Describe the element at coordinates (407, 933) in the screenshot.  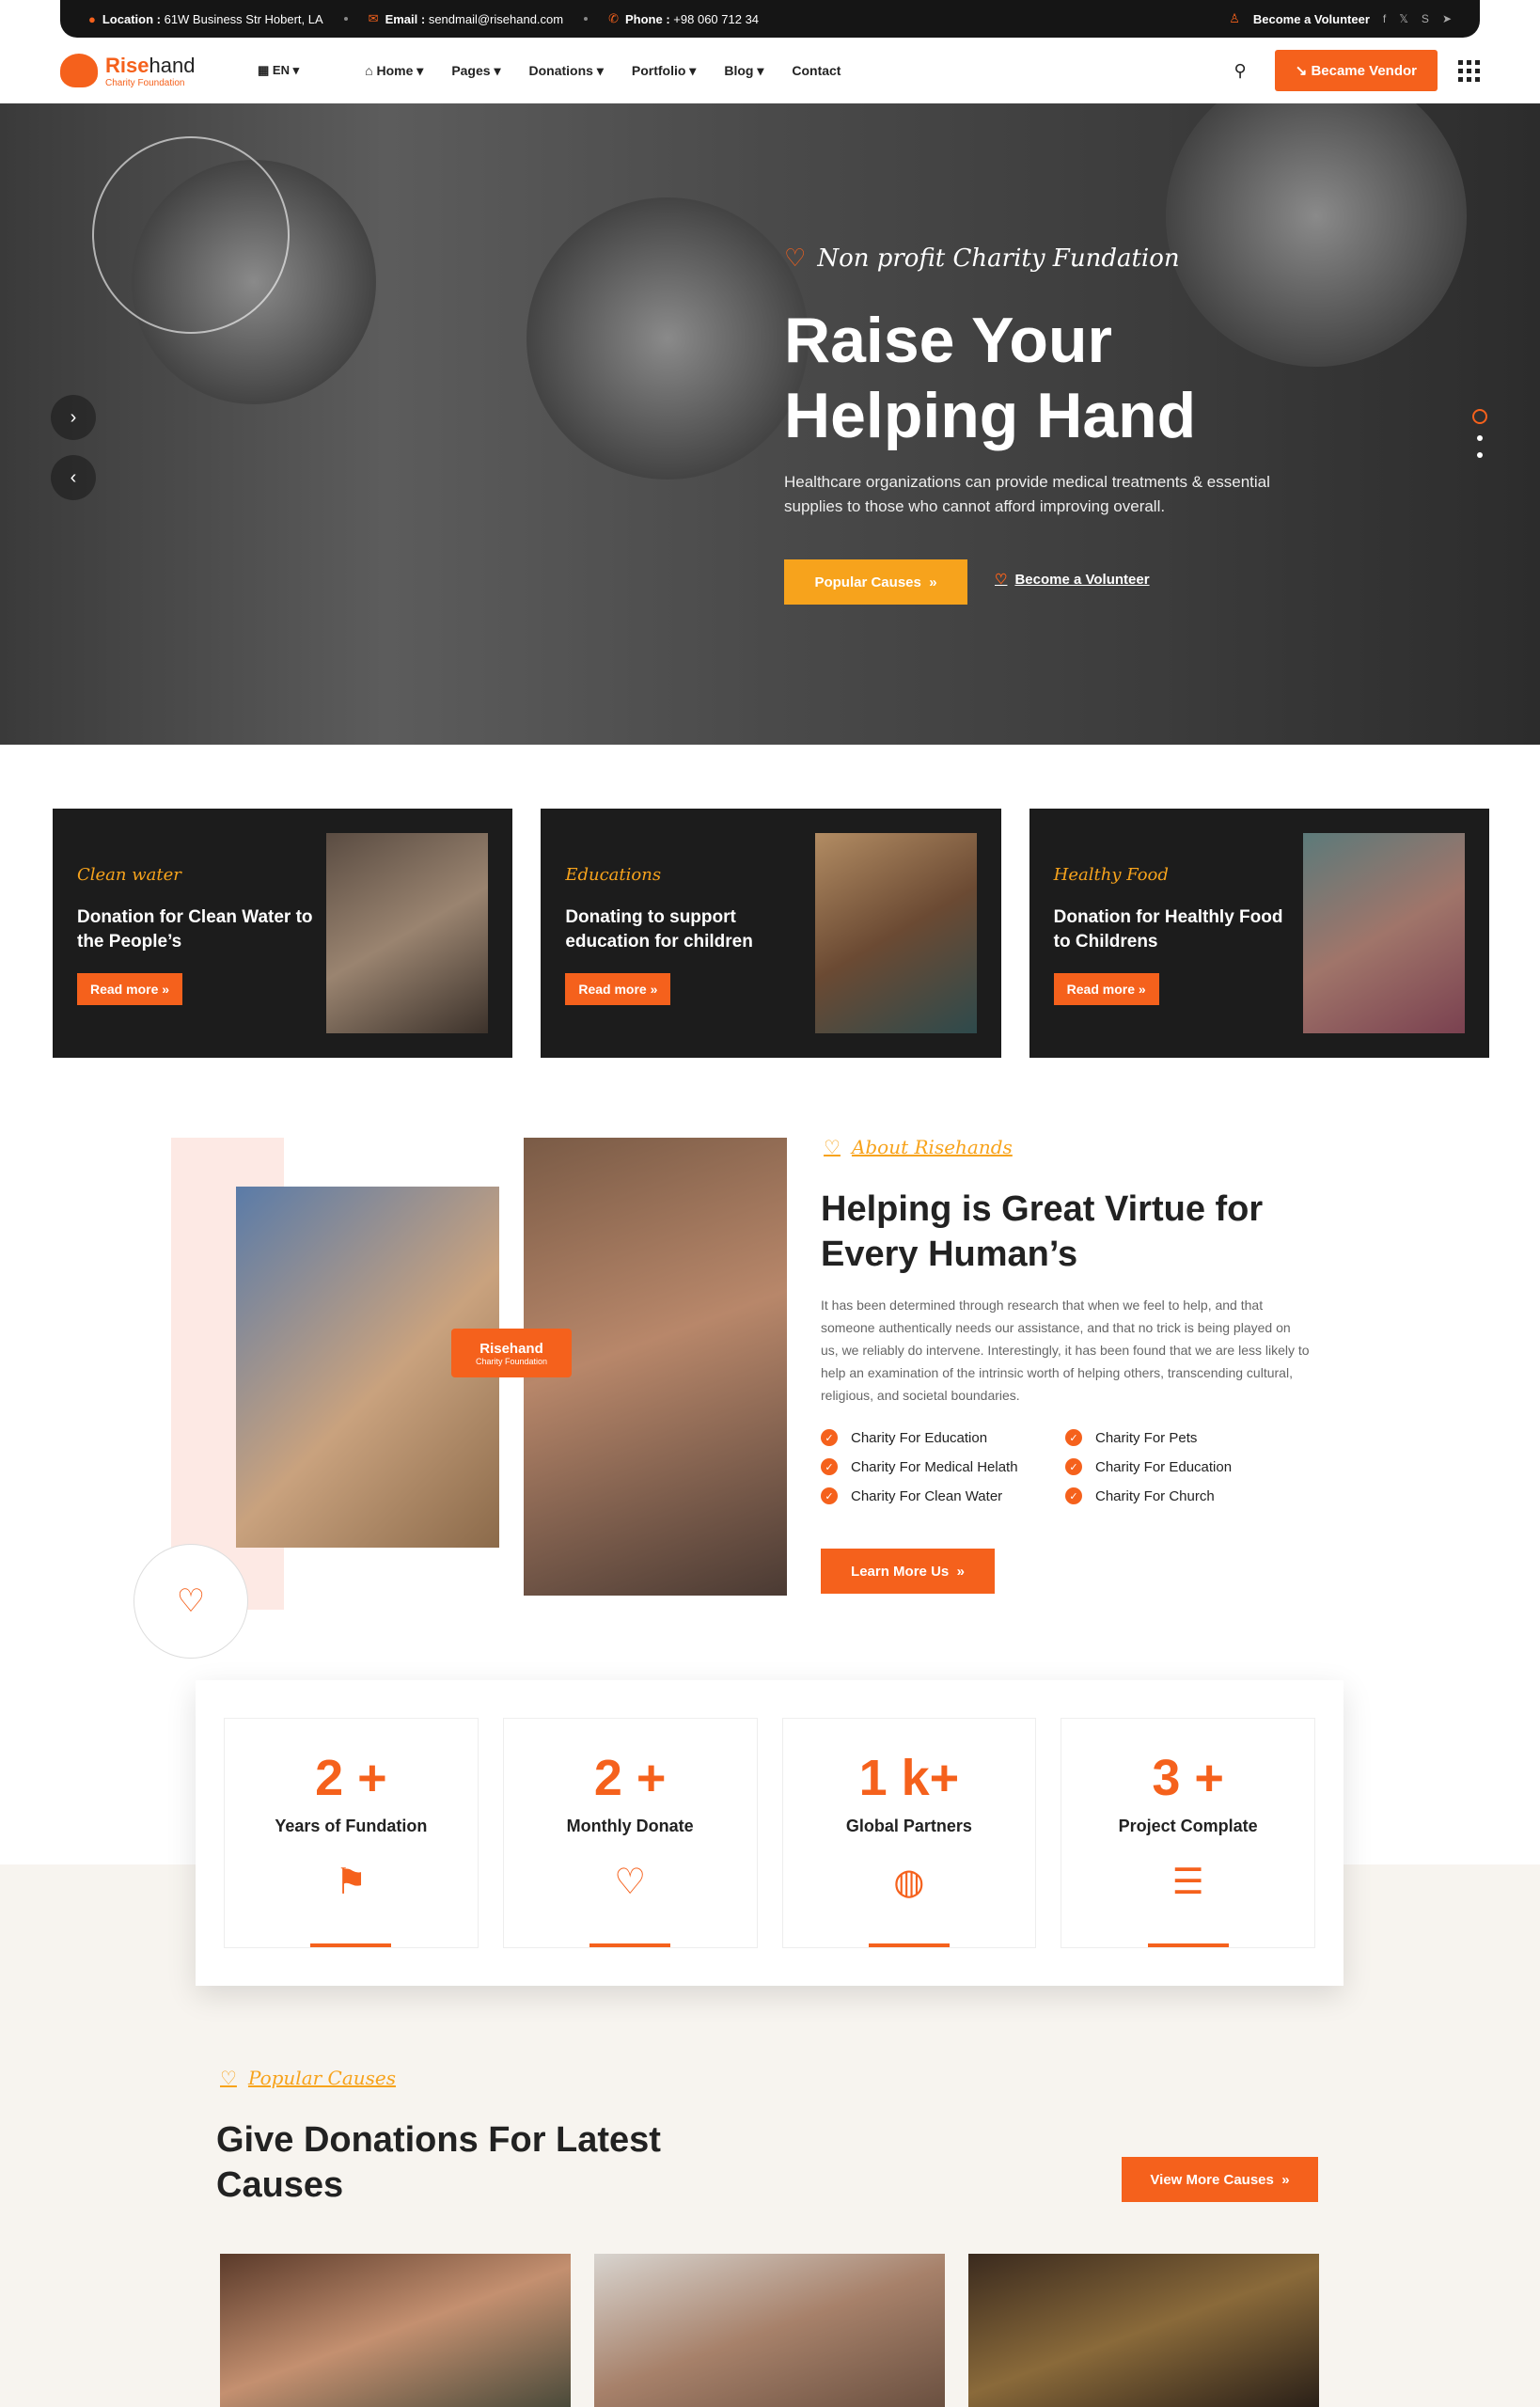
I see `clean-water-image` at that location.